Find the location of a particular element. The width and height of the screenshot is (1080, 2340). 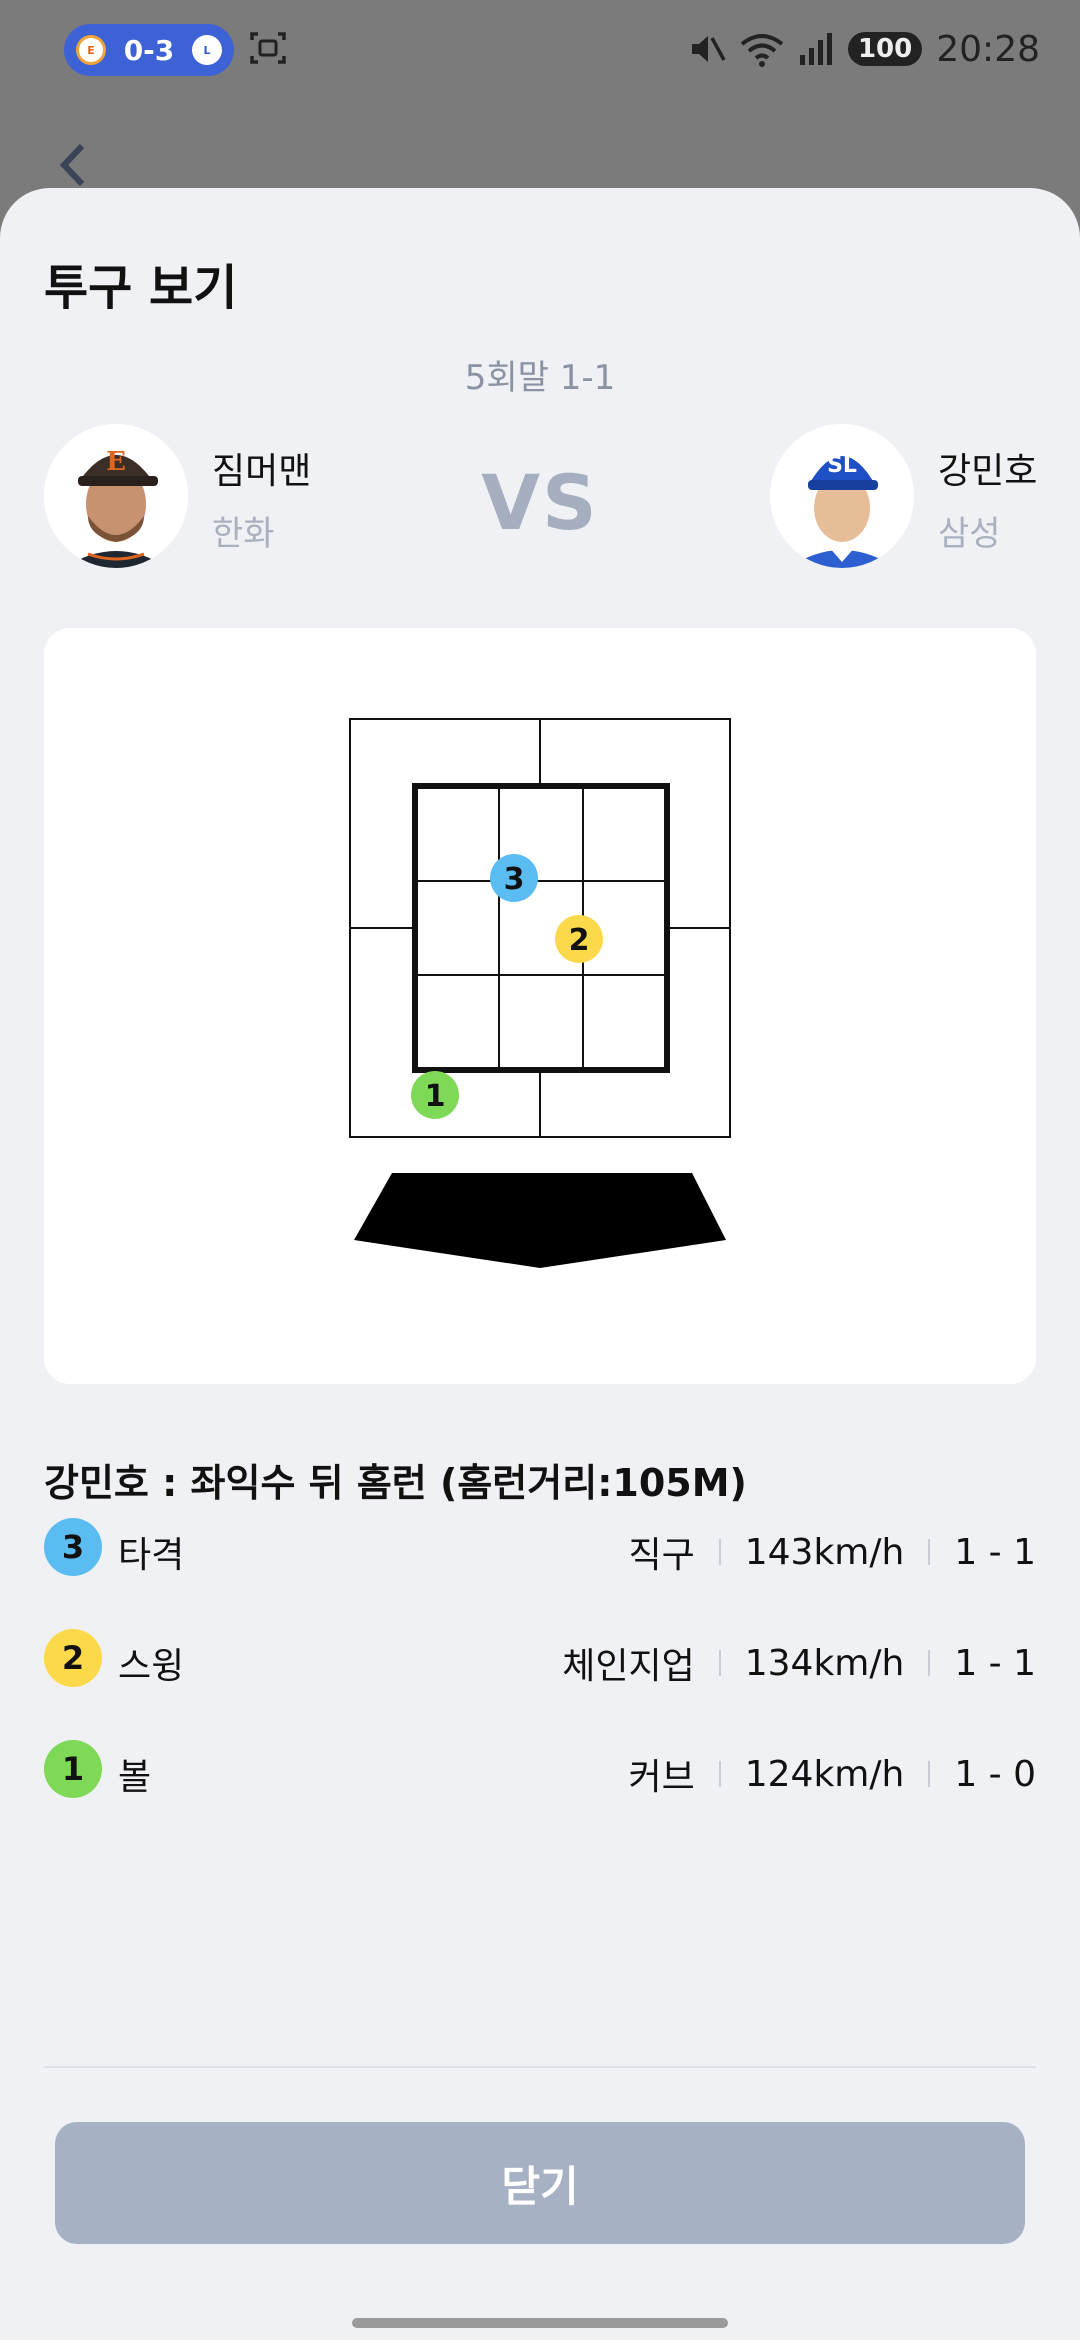

samsung-logo-icon: L is located at coordinates (207, 50).